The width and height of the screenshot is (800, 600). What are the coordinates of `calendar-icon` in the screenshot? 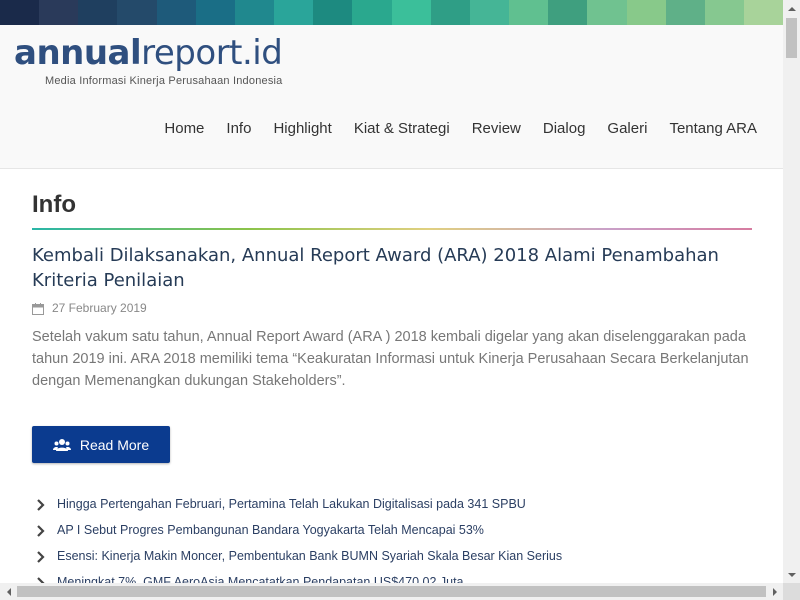 It's located at (38, 308).